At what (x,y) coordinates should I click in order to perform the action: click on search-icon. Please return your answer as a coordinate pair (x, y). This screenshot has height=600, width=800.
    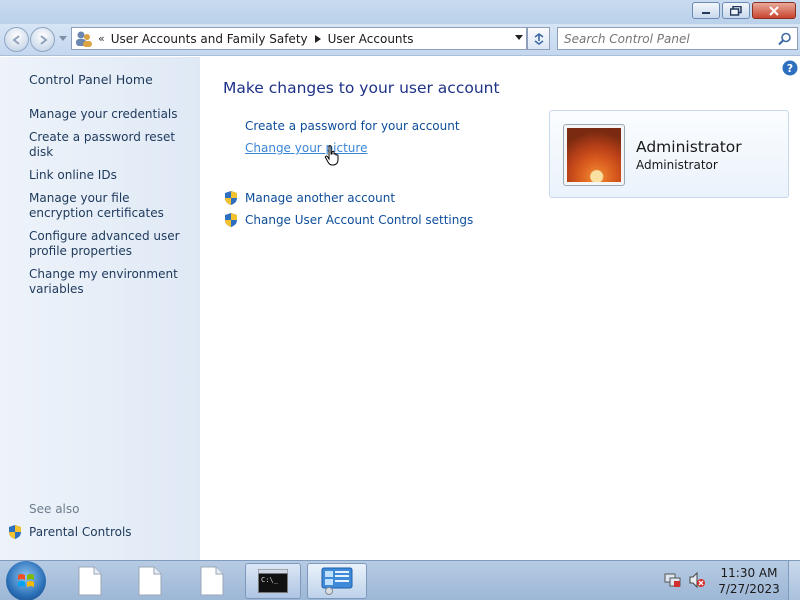
    Looking at the image, I should click on (785, 39).